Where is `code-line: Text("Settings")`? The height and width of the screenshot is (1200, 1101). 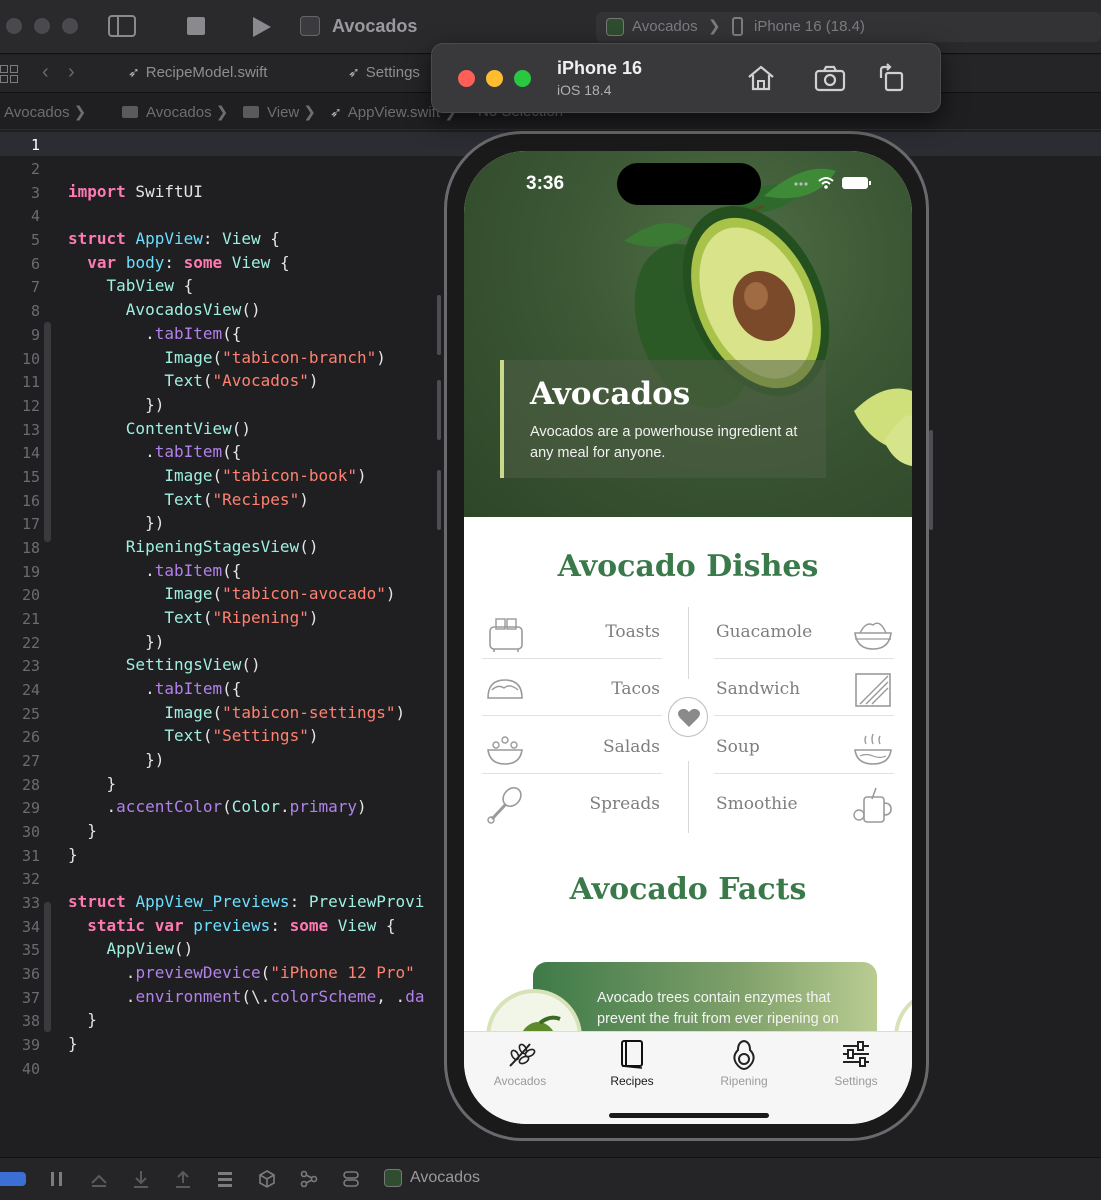 code-line: Text("Settings") is located at coordinates (241, 735).